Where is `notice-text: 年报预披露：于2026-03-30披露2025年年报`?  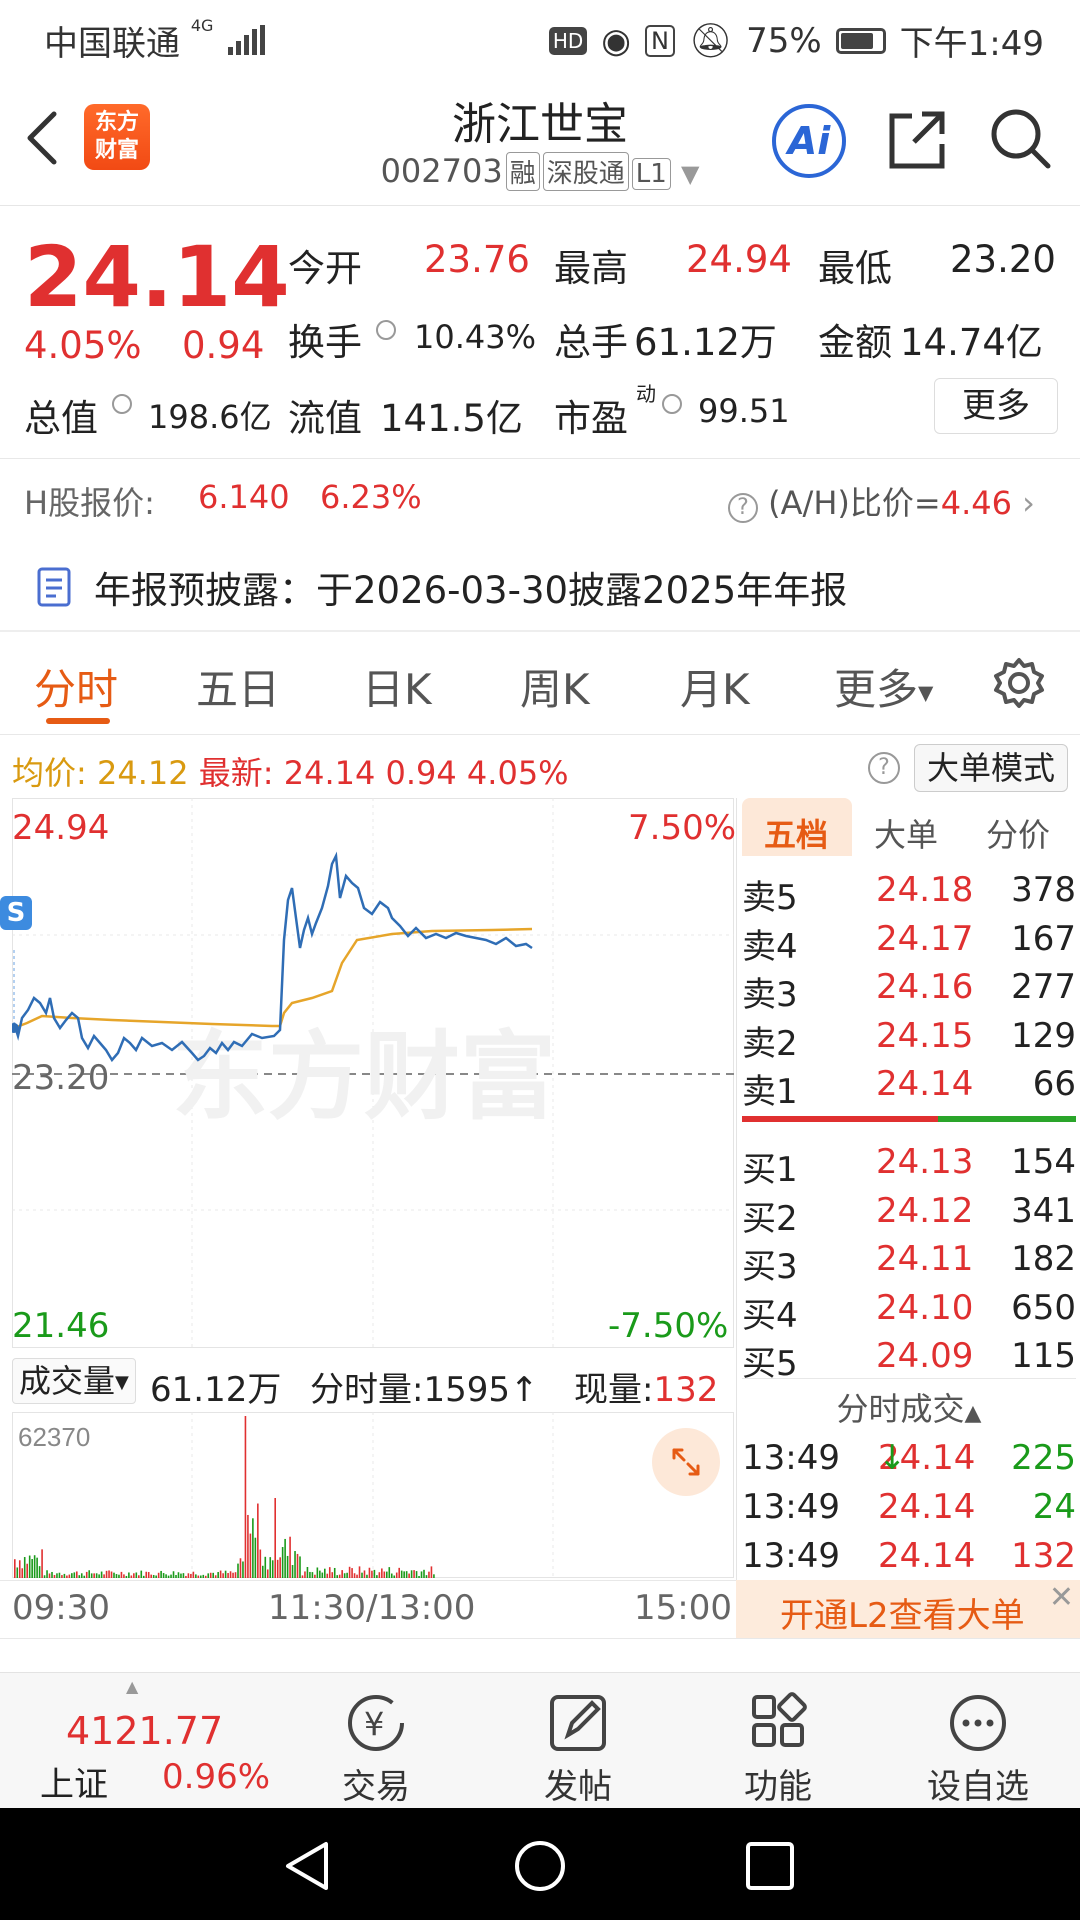
notice-text: 年报预披露：于2026-03-30披露2025年年报 is located at coordinates (470, 587).